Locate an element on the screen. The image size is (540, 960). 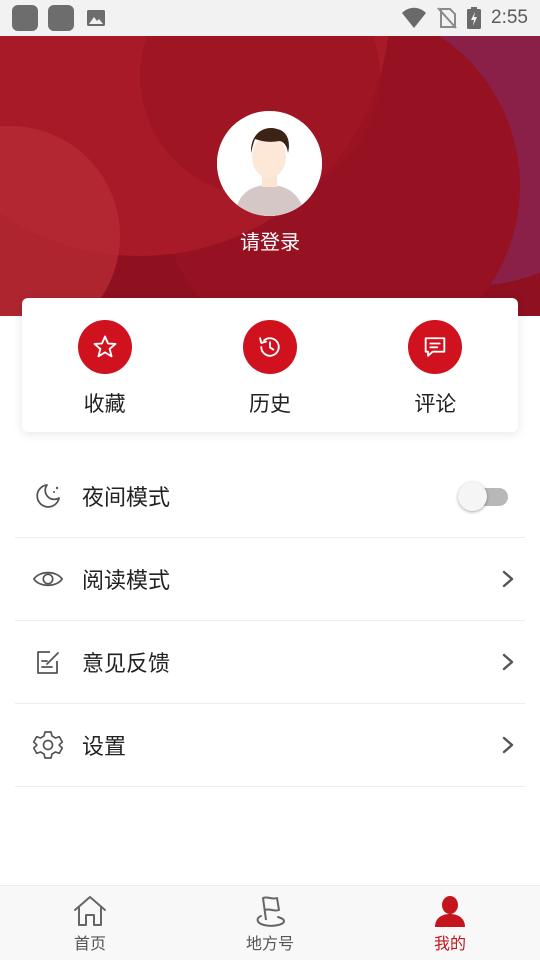
menu-item-feedback: 意见反馈 is located at coordinates (270, 662).